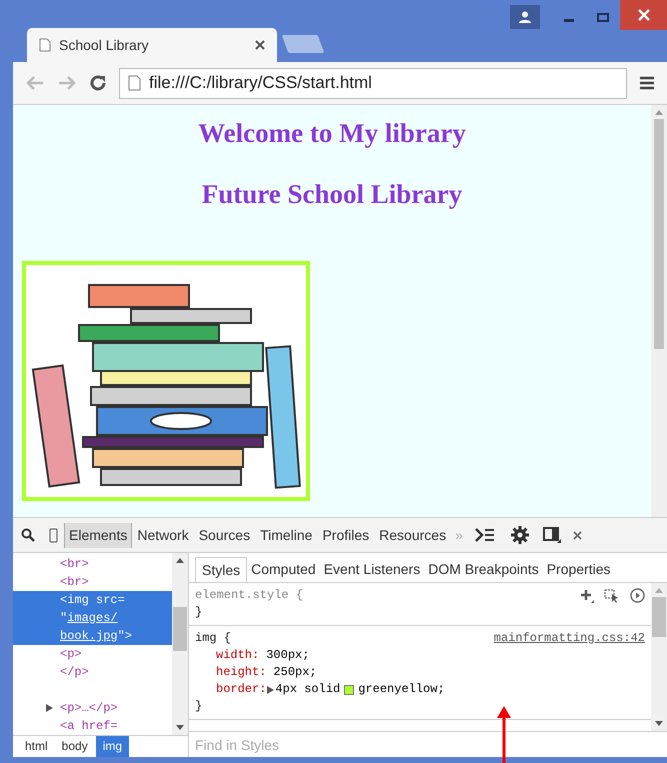 This screenshot has height=763, width=667. What do you see at coordinates (241, 672) in the screenshot?
I see `css-property: height:` at bounding box center [241, 672].